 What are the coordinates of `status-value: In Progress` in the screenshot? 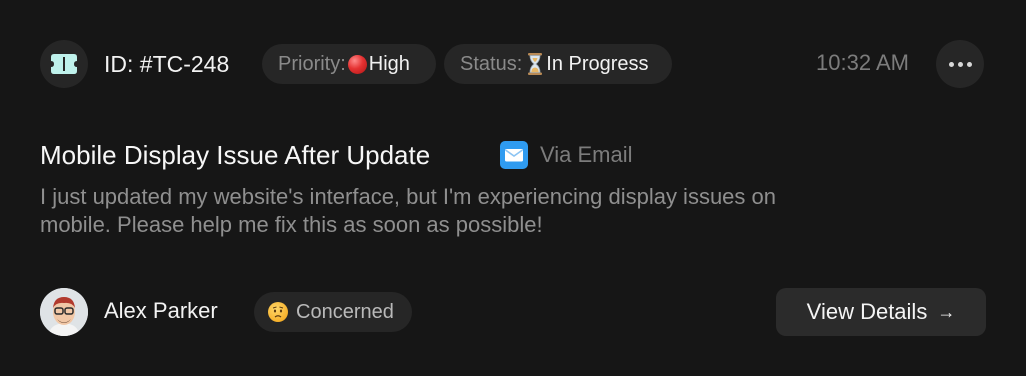 It's located at (597, 63).